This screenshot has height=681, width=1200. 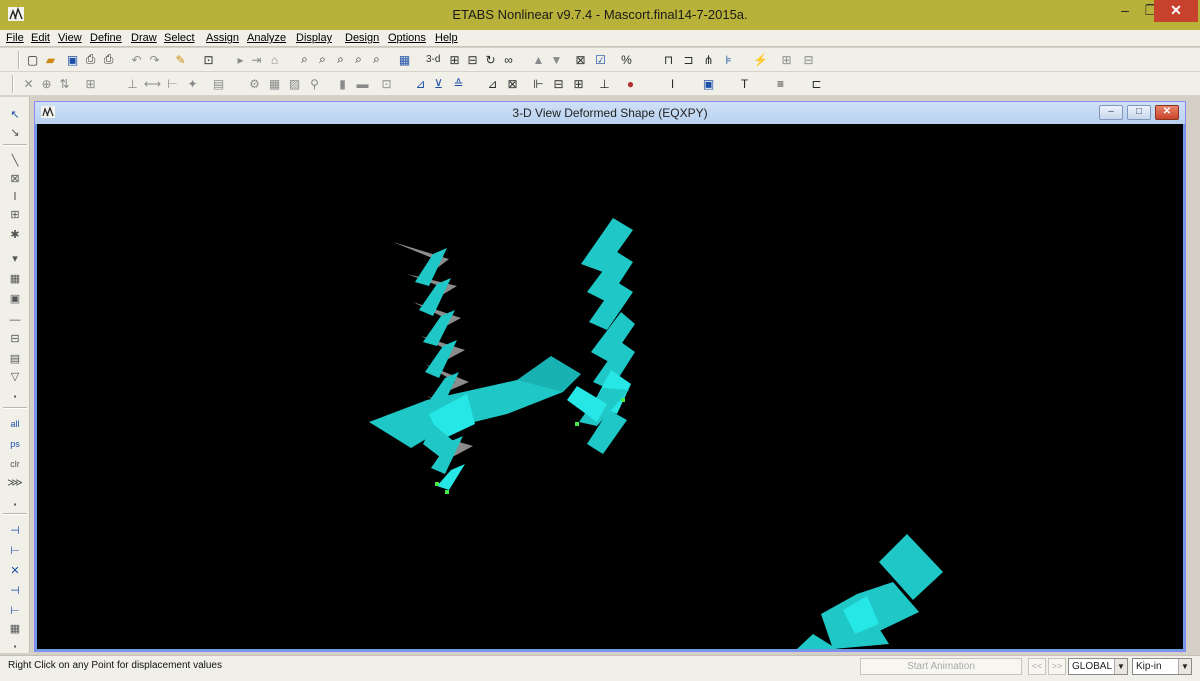 I want to click on zoom-previous-icon: ⌕, so click(x=358, y=59).